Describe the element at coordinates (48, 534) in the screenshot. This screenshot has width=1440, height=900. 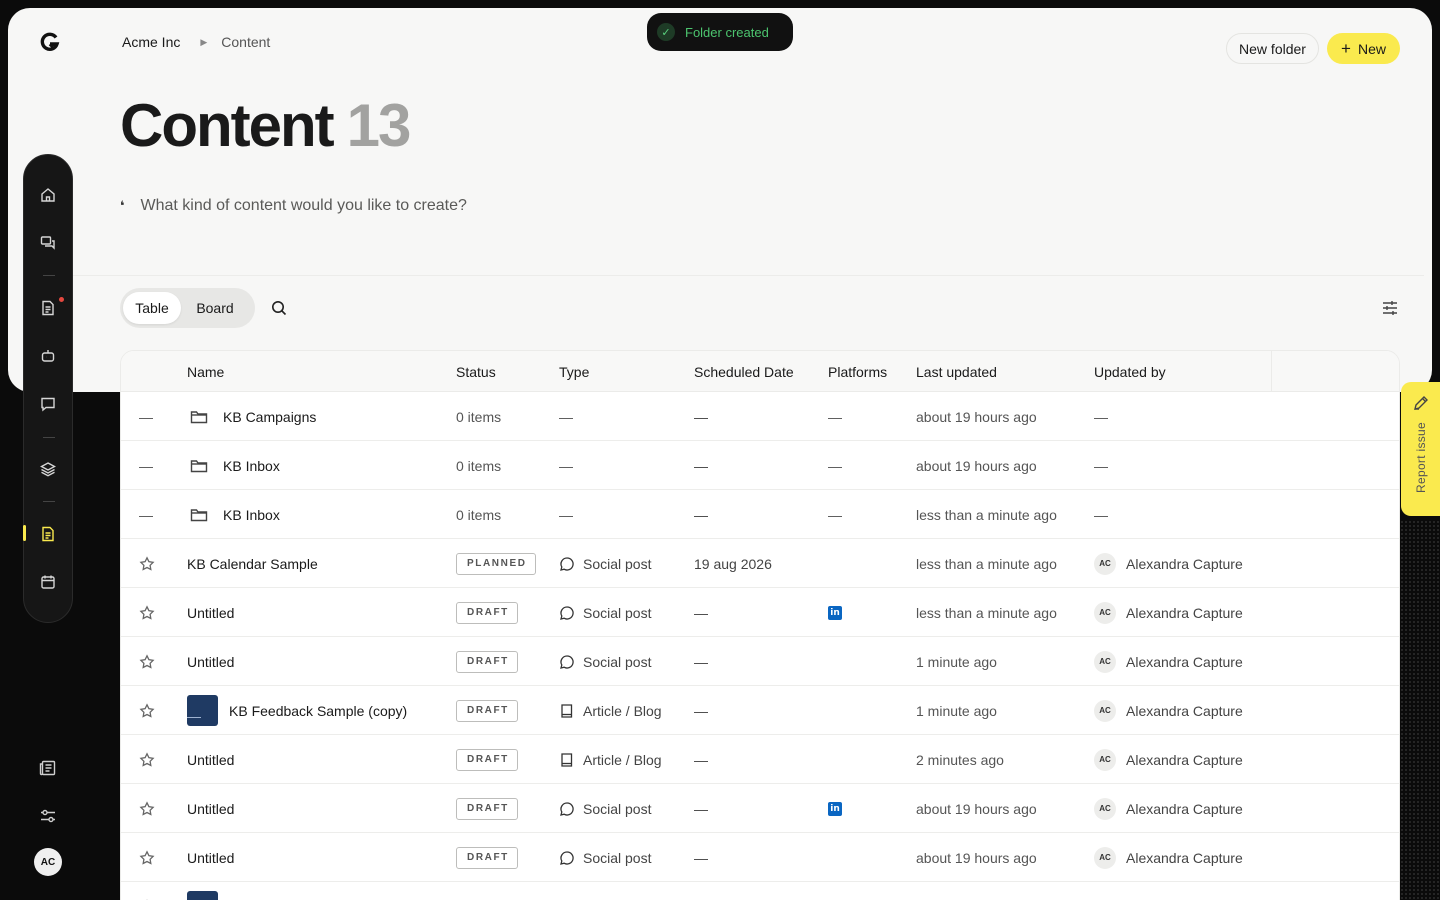
I see `content-doc-icon` at that location.